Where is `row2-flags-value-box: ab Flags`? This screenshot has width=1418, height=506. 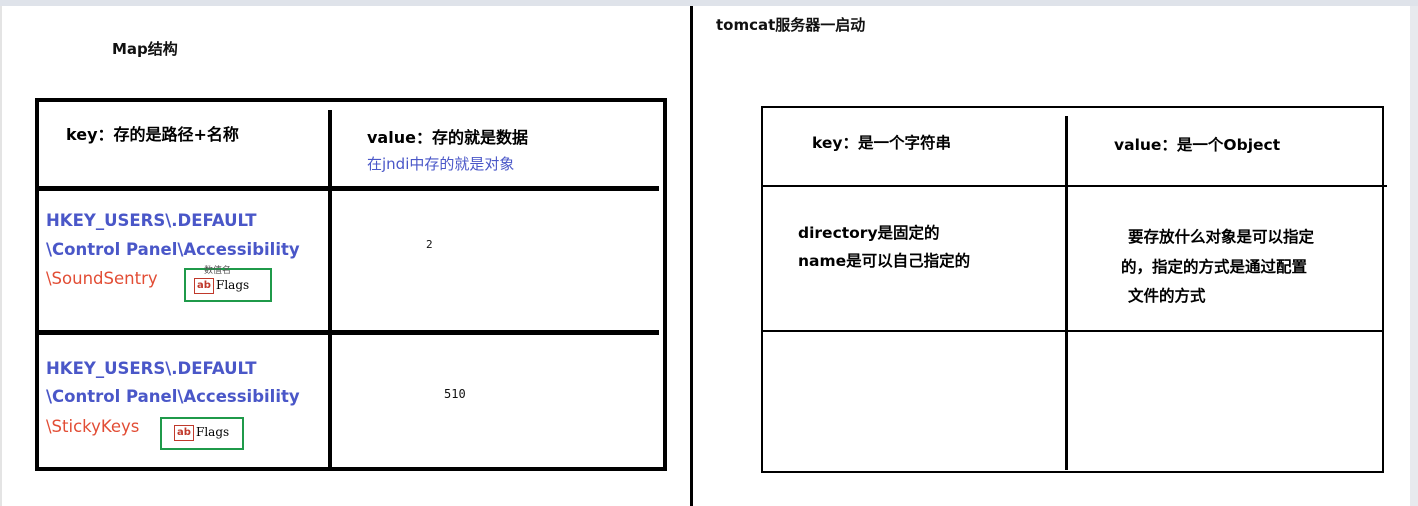 row2-flags-value-box: ab Flags is located at coordinates (202, 433).